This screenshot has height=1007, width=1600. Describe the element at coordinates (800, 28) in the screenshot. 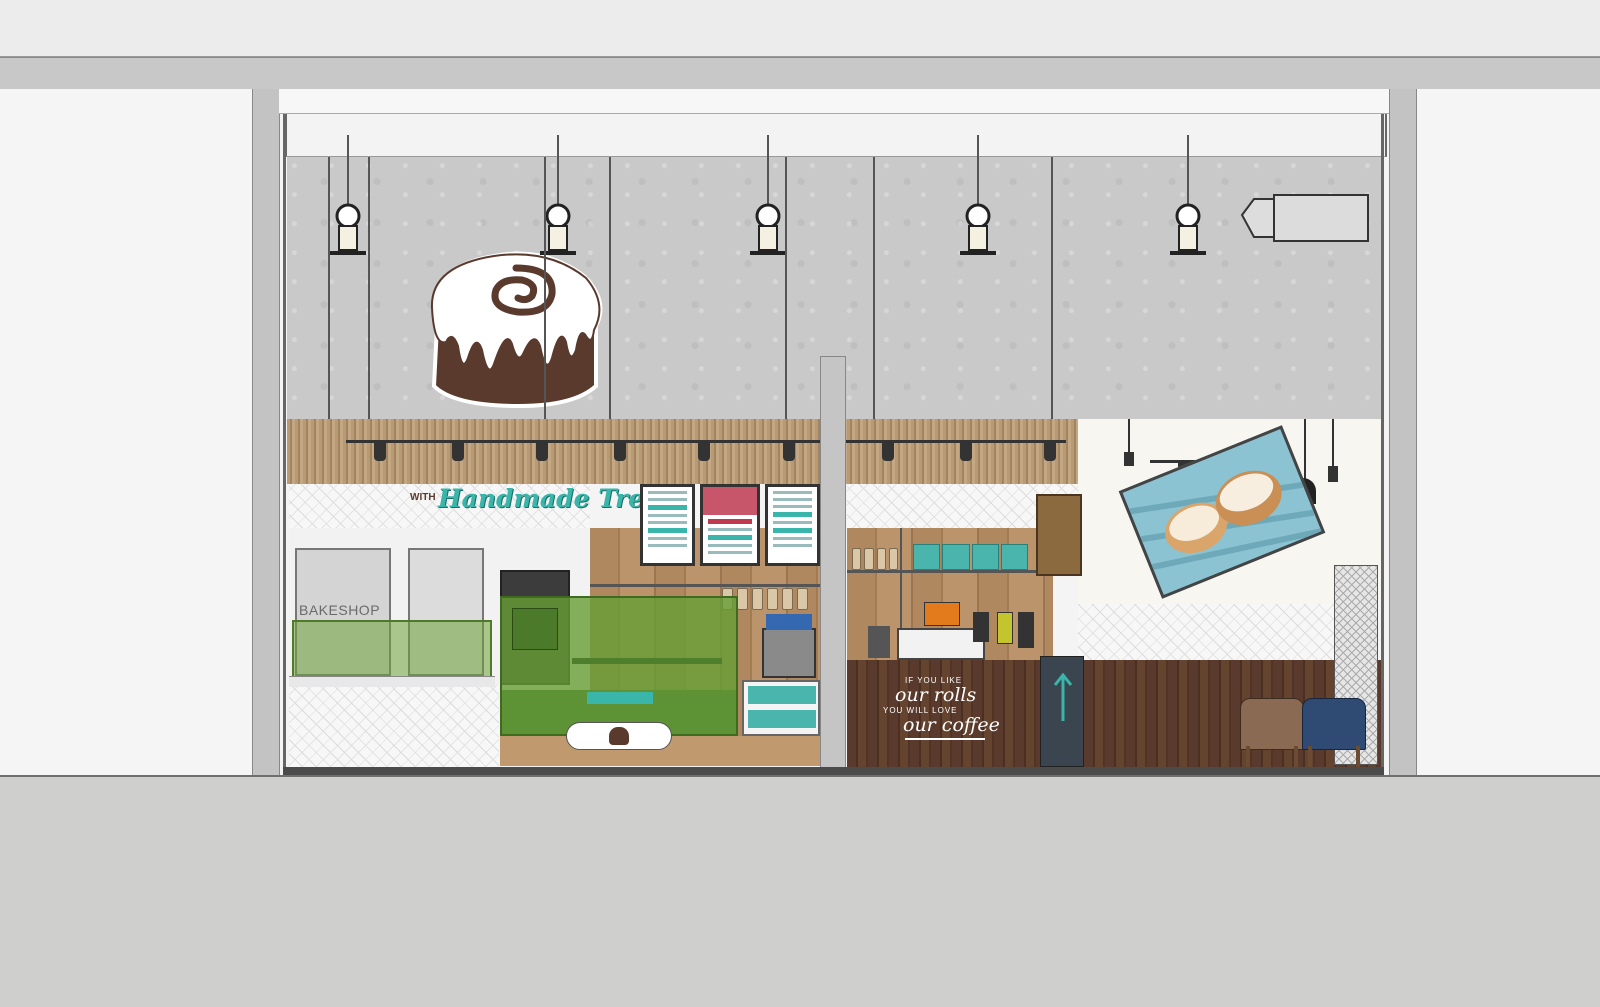

I see `ceiling-band` at that location.